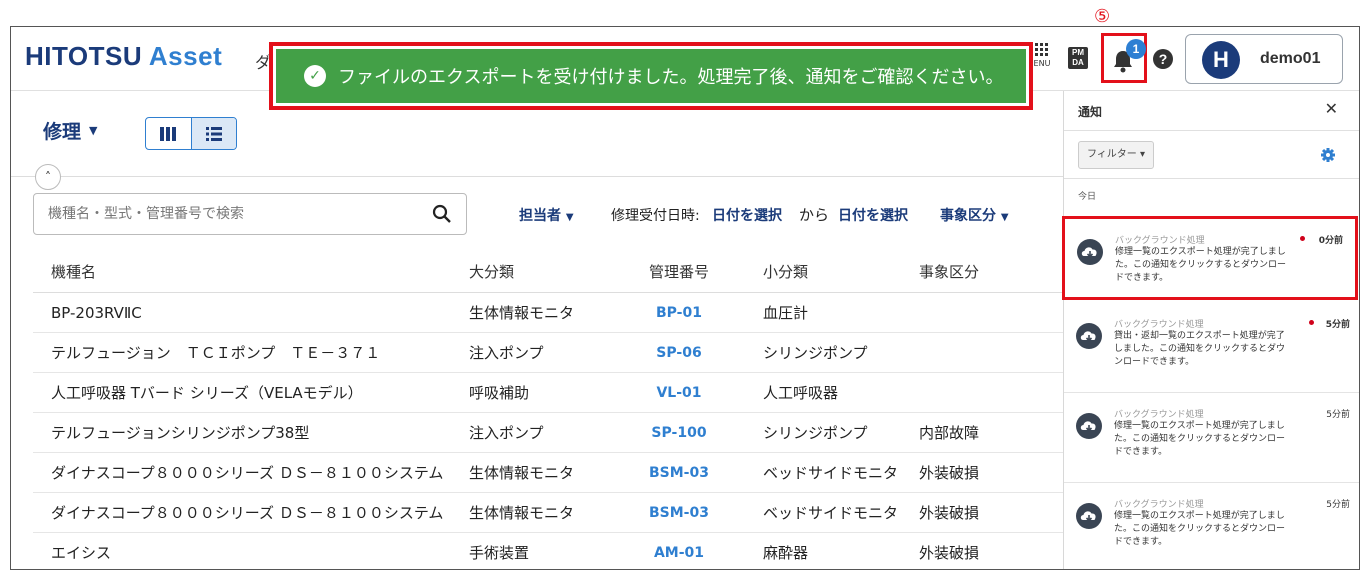 Image resolution: width=1368 pixels, height=576 pixels. Describe the element at coordinates (968, 216) in the screenshot. I see `event-type-filter-label: 事象区分` at that location.